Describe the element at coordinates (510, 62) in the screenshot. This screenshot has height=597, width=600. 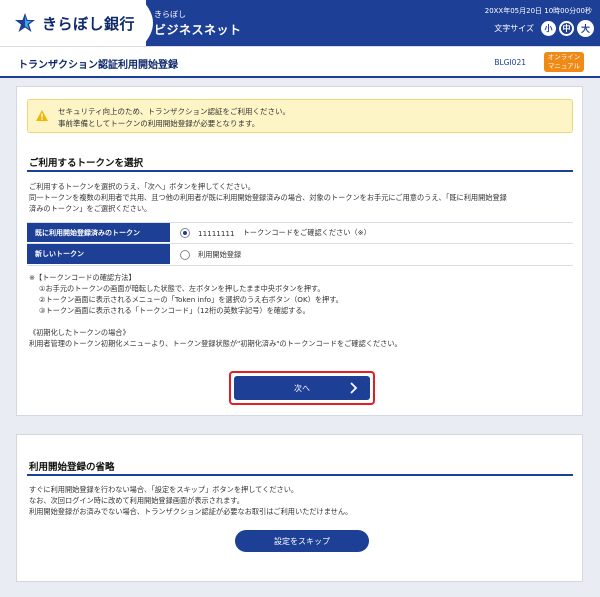
I see `screen-id: BLGI021` at that location.